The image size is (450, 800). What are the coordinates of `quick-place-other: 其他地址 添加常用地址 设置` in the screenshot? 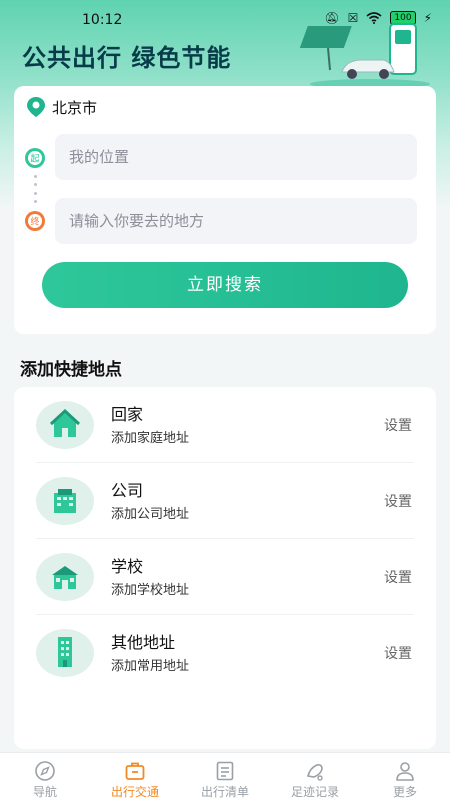 It's located at (225, 653).